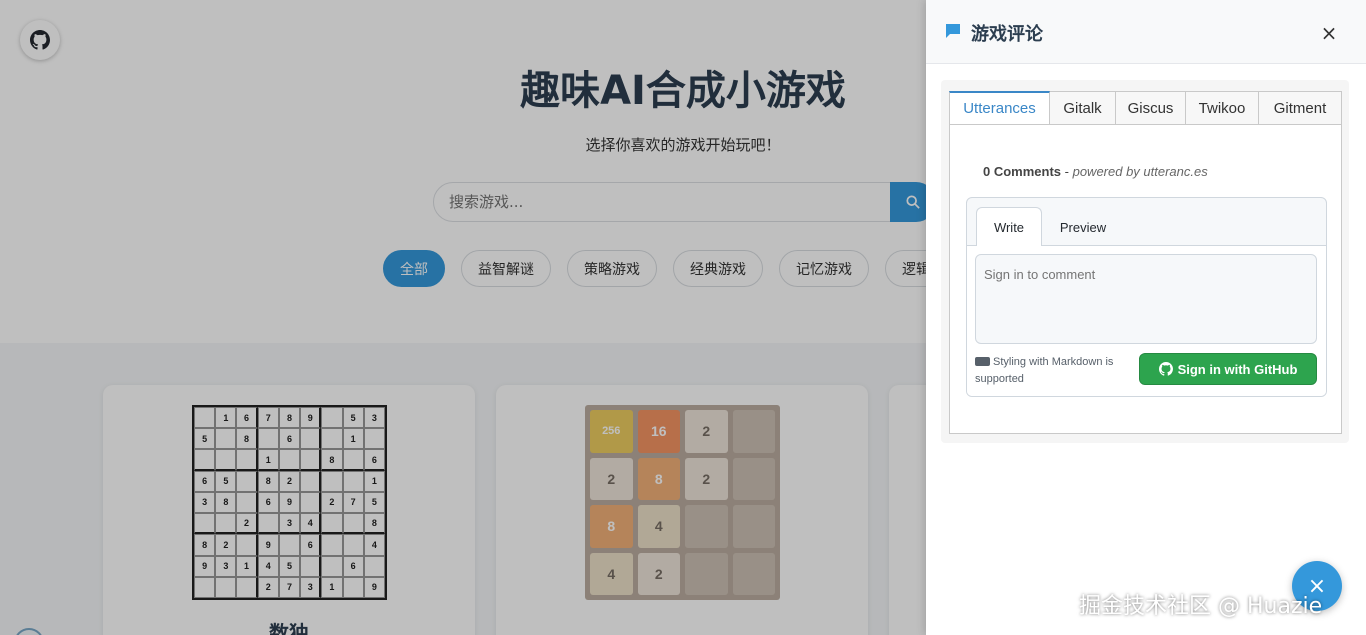  I want to click on panel-header: 游戏评论 ×, so click(1146, 32).